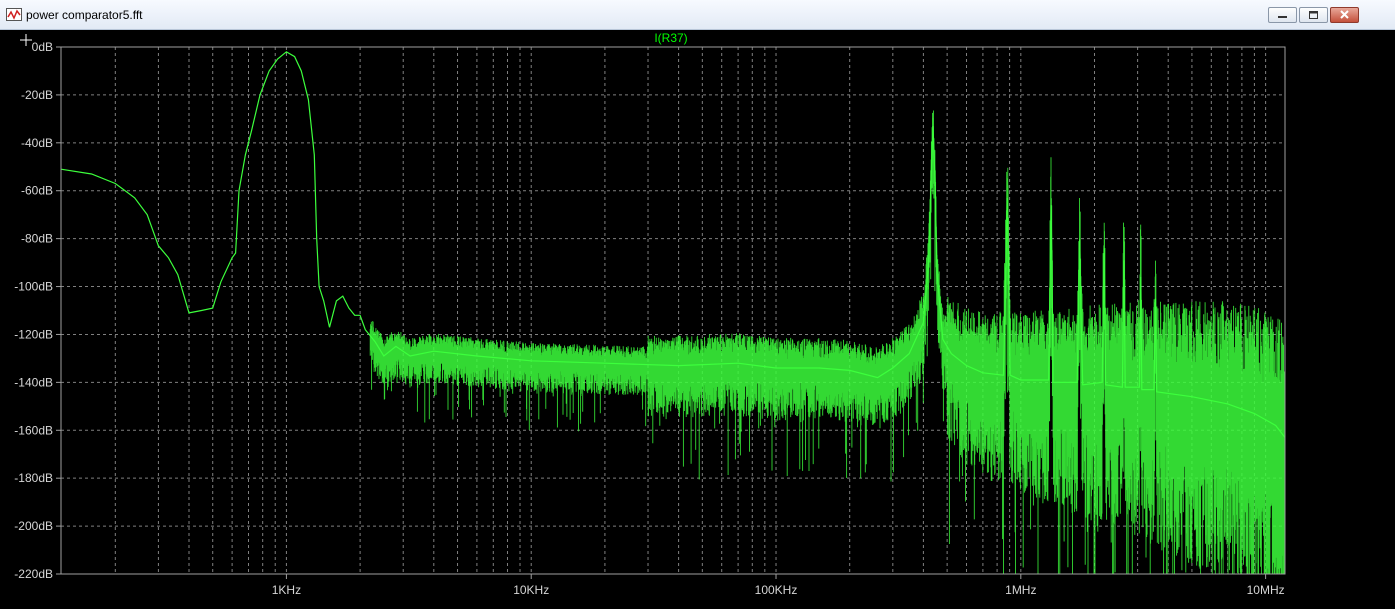 The image size is (1395, 609). I want to click on y-tick-label-7: -140dB, so click(33, 382).